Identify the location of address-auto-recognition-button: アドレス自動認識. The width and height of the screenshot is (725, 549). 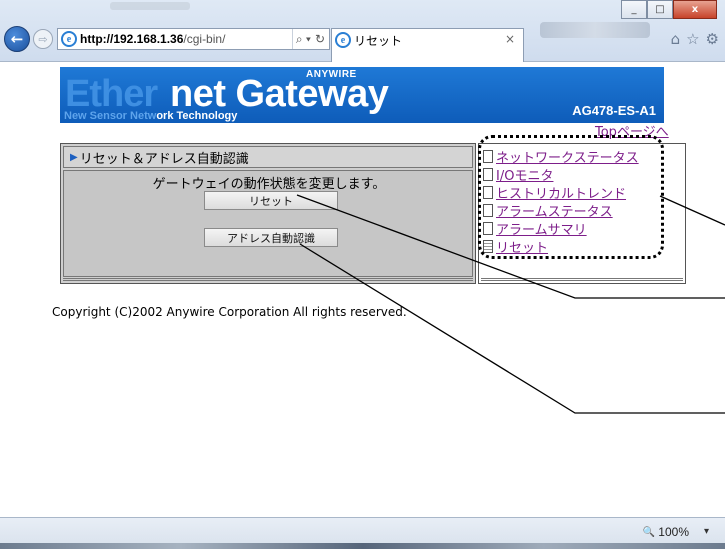
(271, 237).